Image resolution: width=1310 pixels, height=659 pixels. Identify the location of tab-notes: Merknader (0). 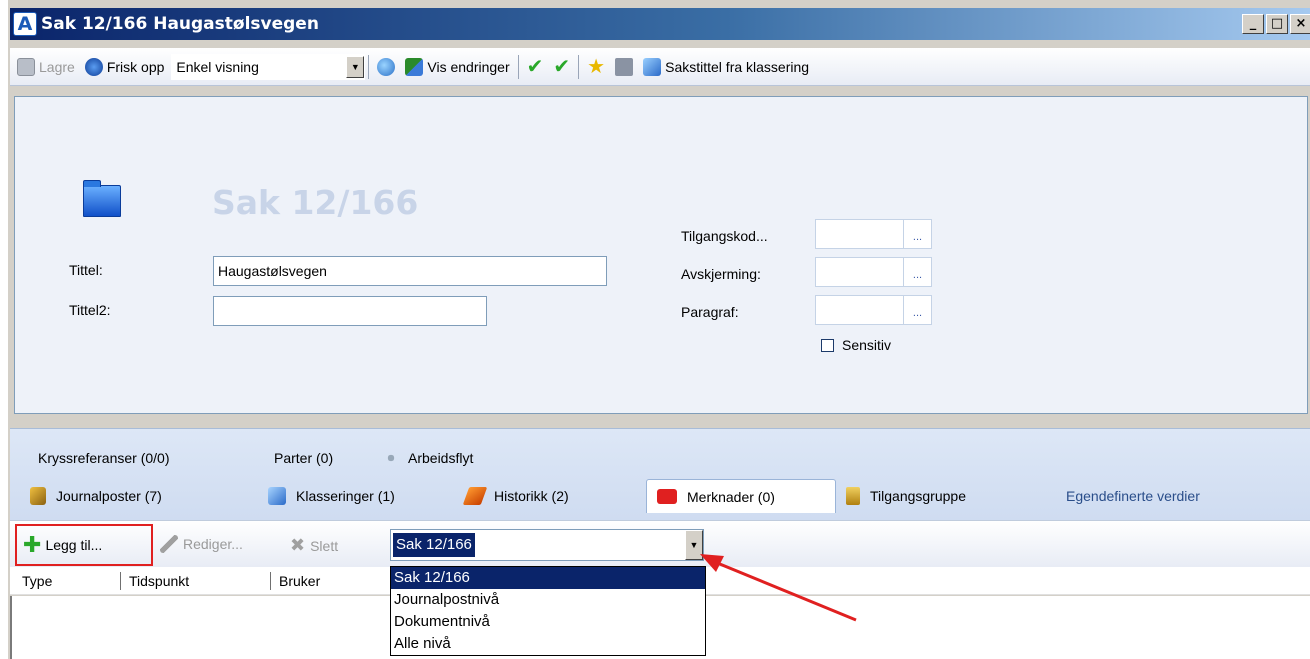
(741, 496).